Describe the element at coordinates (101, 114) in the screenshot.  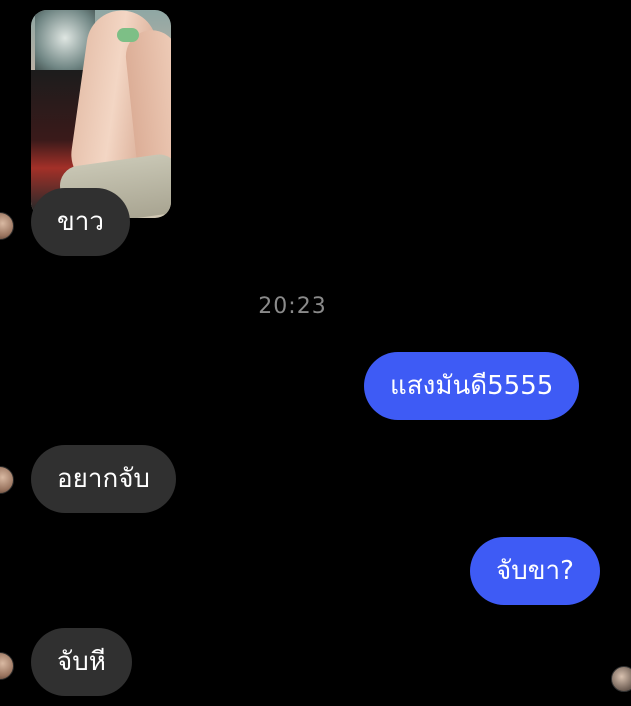
I see `shared-photo` at that location.